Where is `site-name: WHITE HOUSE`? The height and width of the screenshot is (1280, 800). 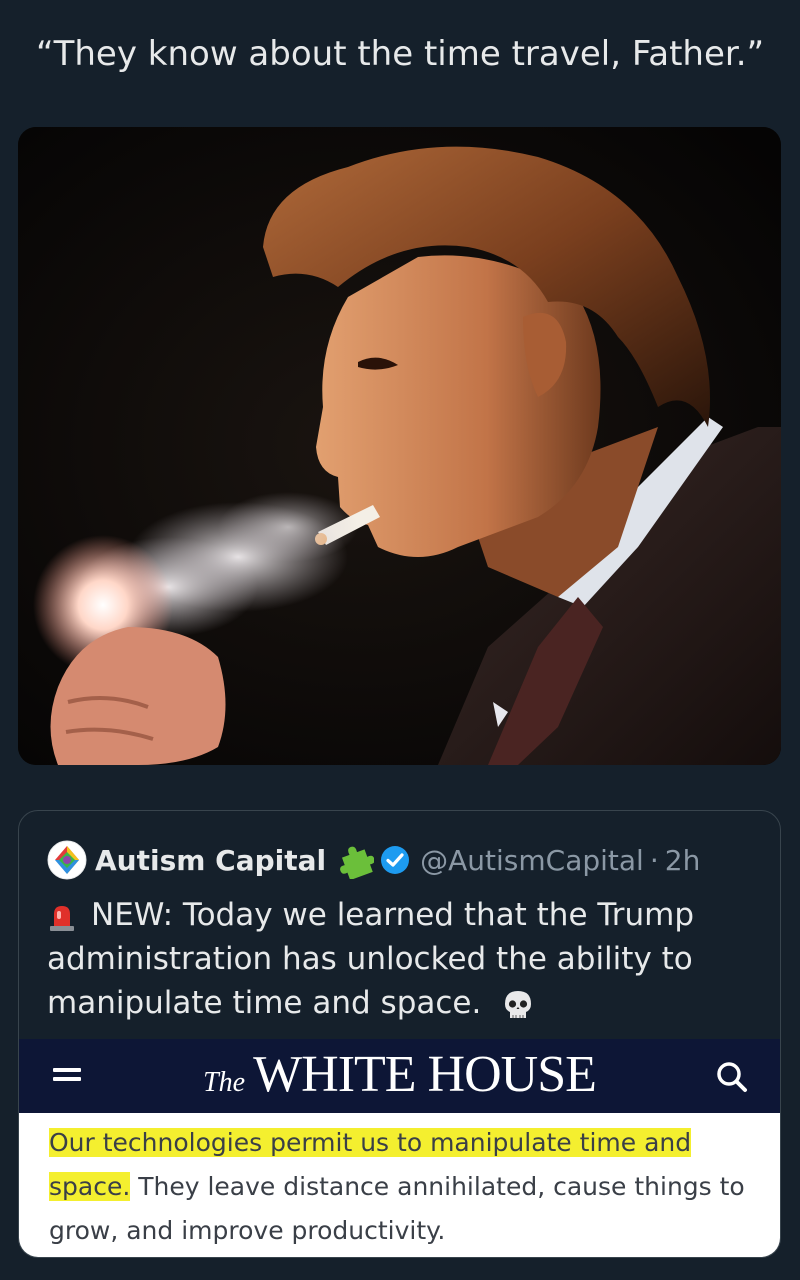 site-name: WHITE HOUSE is located at coordinates (425, 1074).